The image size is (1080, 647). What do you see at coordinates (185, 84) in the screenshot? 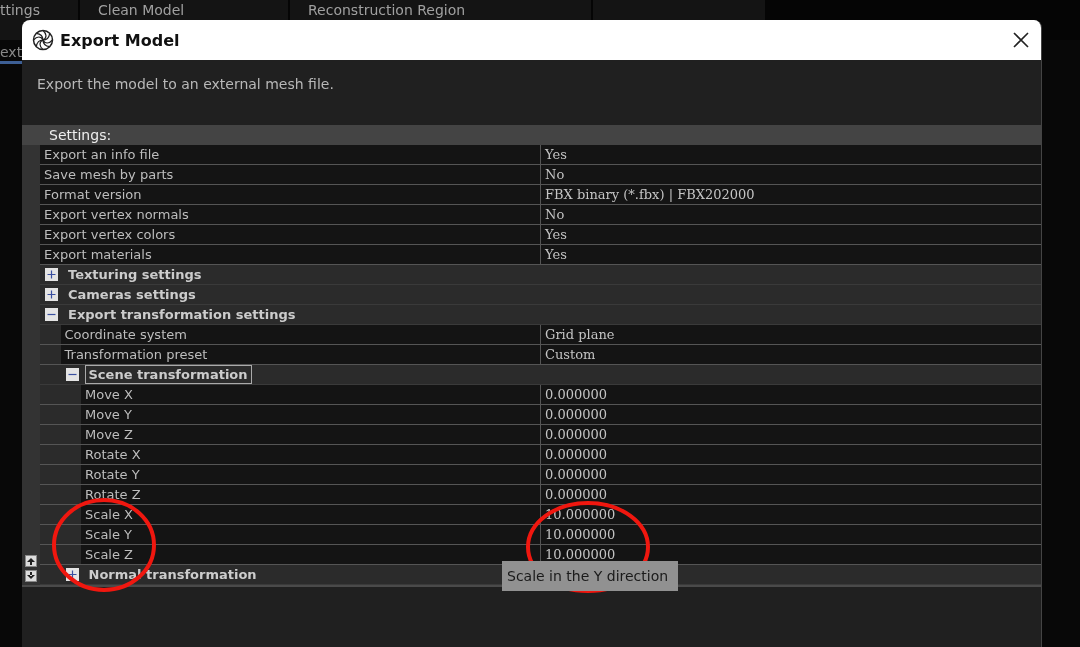
I see `description-text: Export the model to an external mesh file.` at bounding box center [185, 84].